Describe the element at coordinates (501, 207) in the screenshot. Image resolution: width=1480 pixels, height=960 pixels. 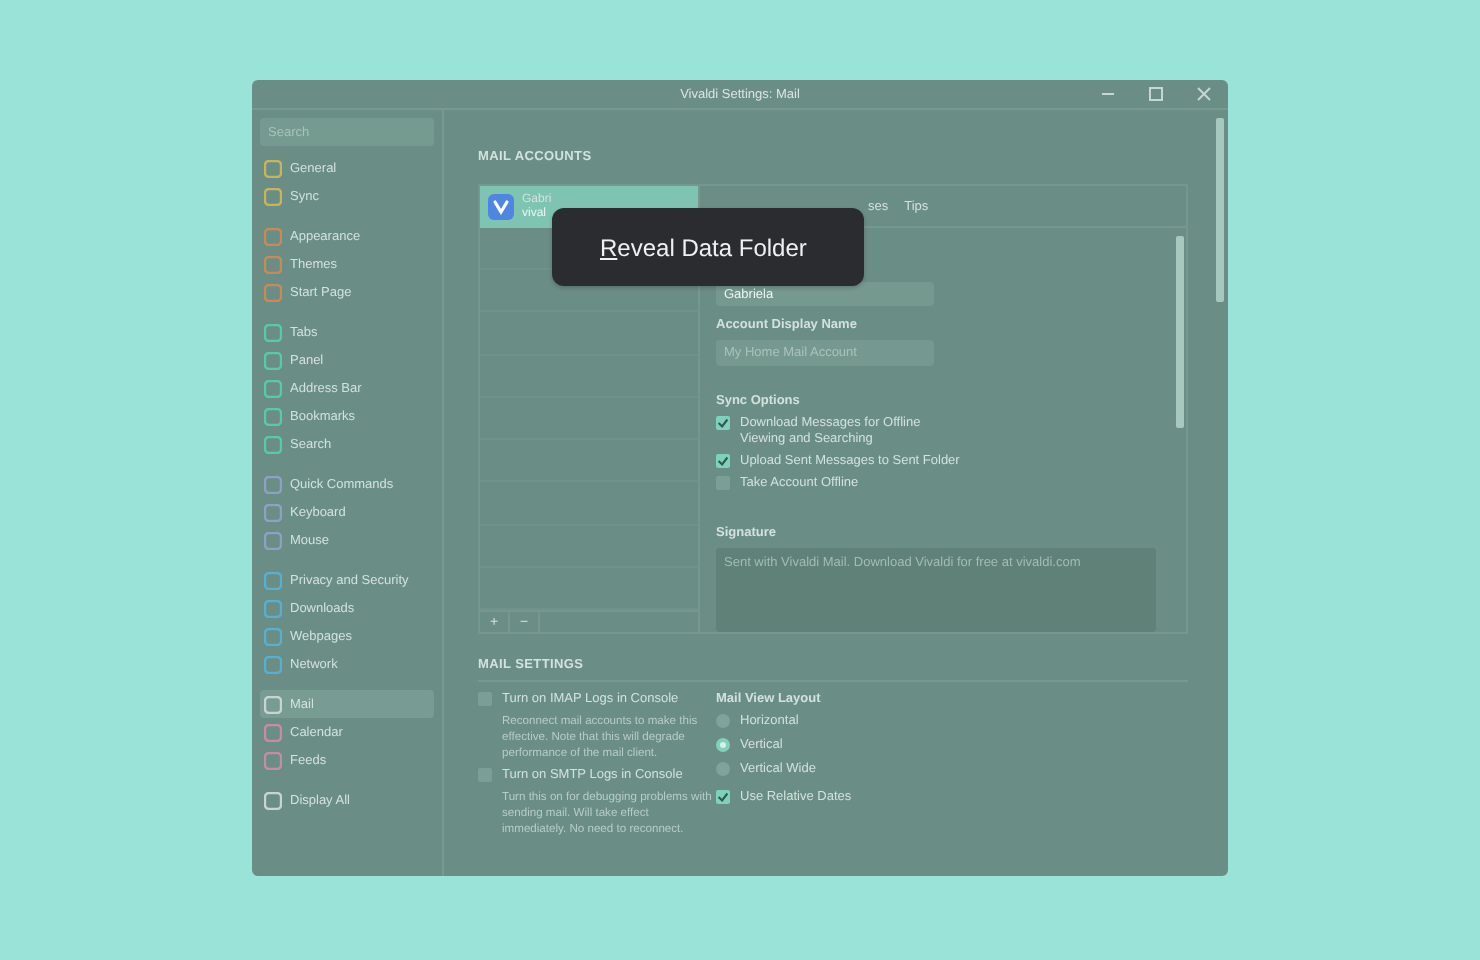
I see `logo-icon` at that location.